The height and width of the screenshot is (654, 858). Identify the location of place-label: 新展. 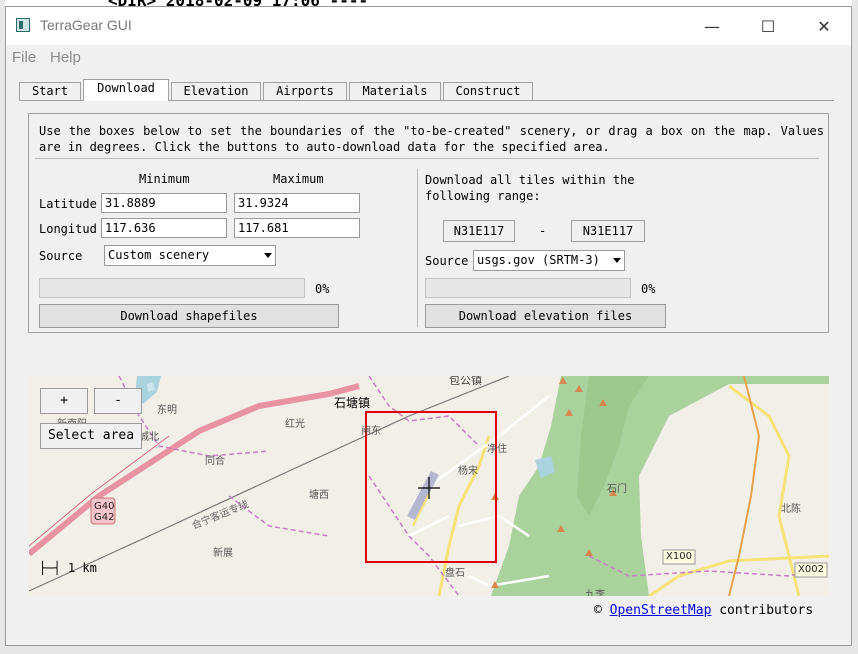
(223, 553).